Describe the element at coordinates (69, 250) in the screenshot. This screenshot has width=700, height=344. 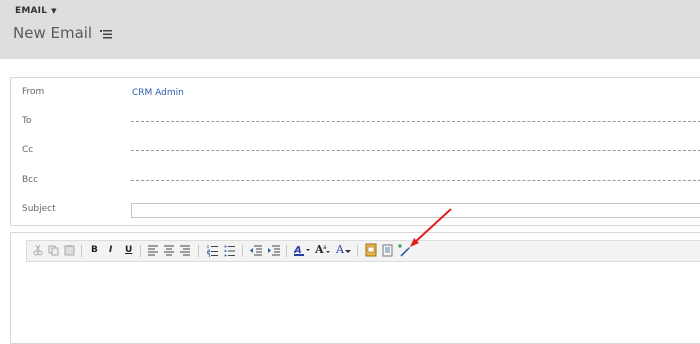
I see `paste-icon` at that location.